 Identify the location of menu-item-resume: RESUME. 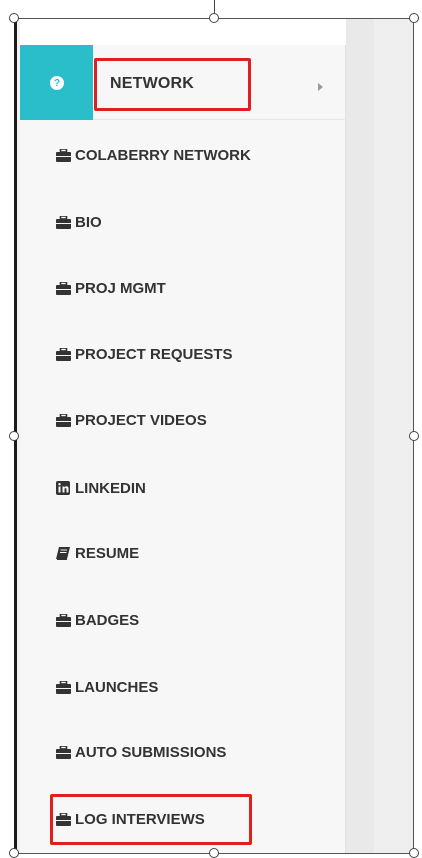
(97, 553).